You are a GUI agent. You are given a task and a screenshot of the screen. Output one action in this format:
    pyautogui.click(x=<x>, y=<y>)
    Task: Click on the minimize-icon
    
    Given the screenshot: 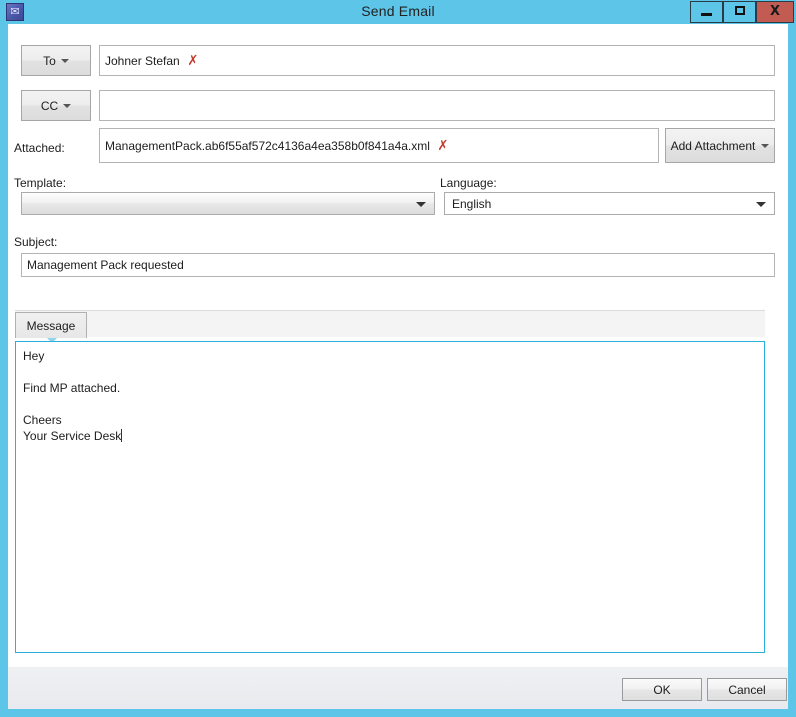 What is the action you would take?
    pyautogui.click(x=706, y=14)
    